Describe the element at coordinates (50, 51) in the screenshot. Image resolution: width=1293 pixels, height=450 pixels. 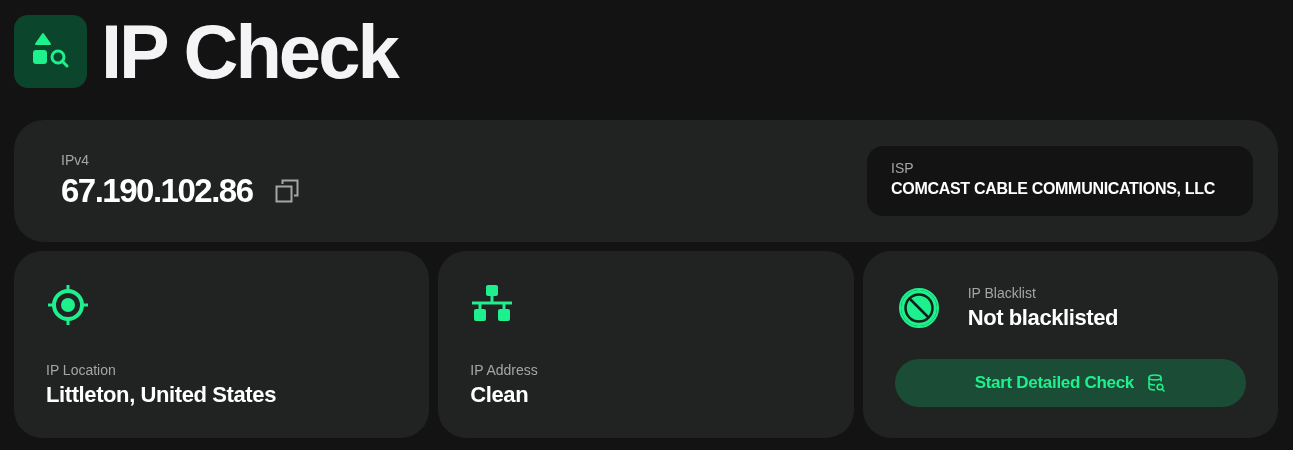
I see `logo-icon` at that location.